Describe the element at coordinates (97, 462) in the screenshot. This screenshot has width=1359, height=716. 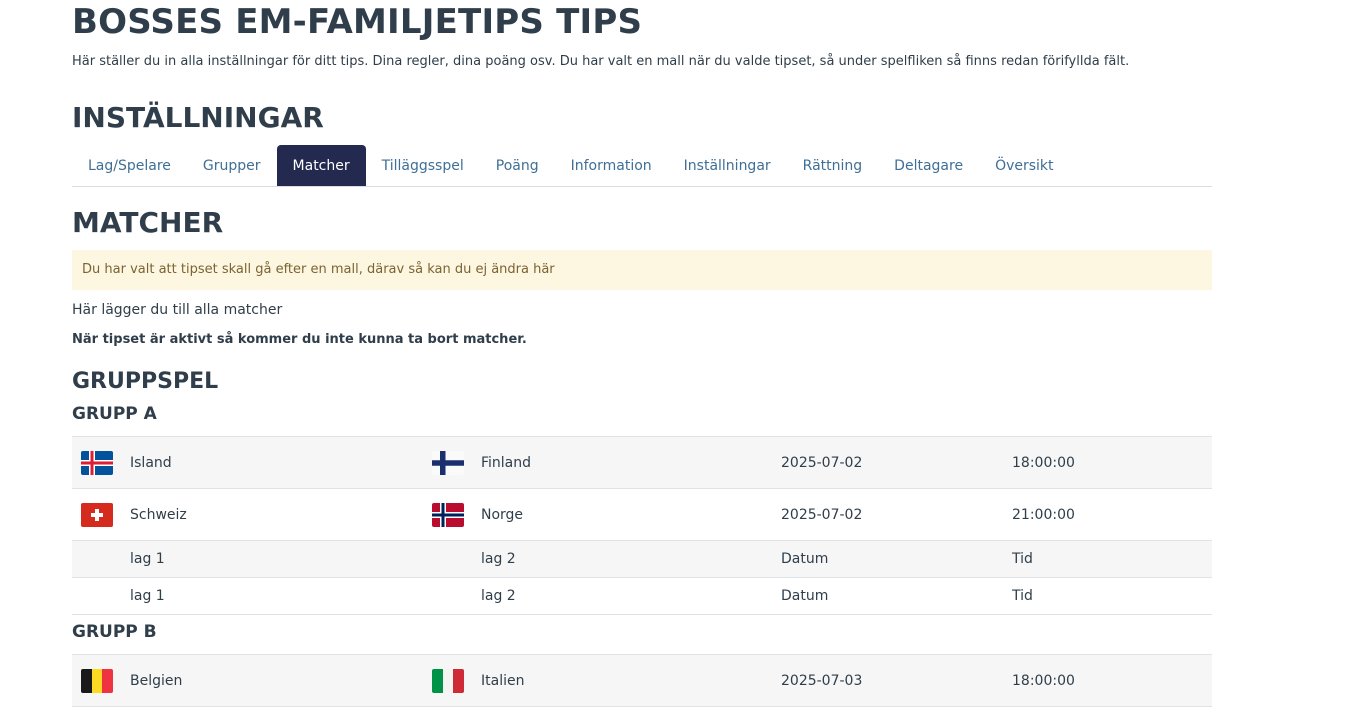
I see `flag-iceland-icon` at that location.